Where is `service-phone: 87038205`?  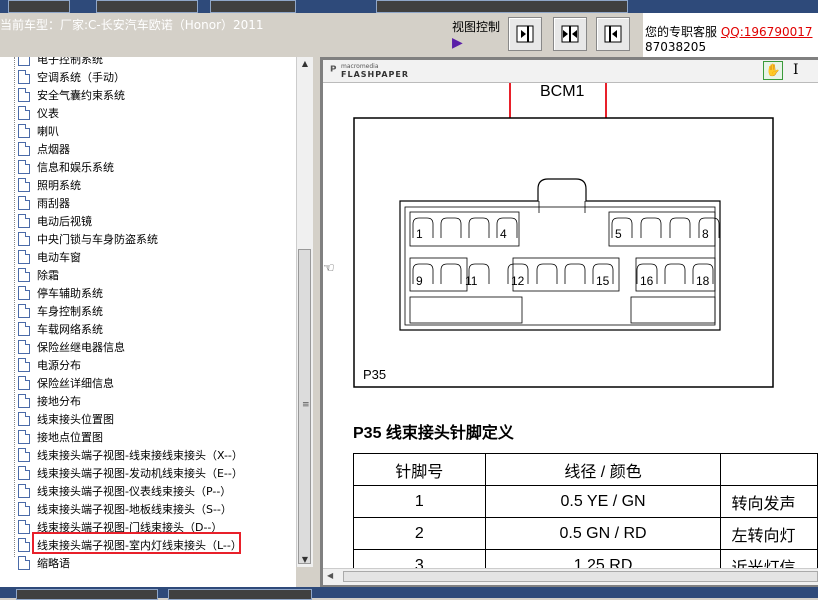 service-phone: 87038205 is located at coordinates (676, 47).